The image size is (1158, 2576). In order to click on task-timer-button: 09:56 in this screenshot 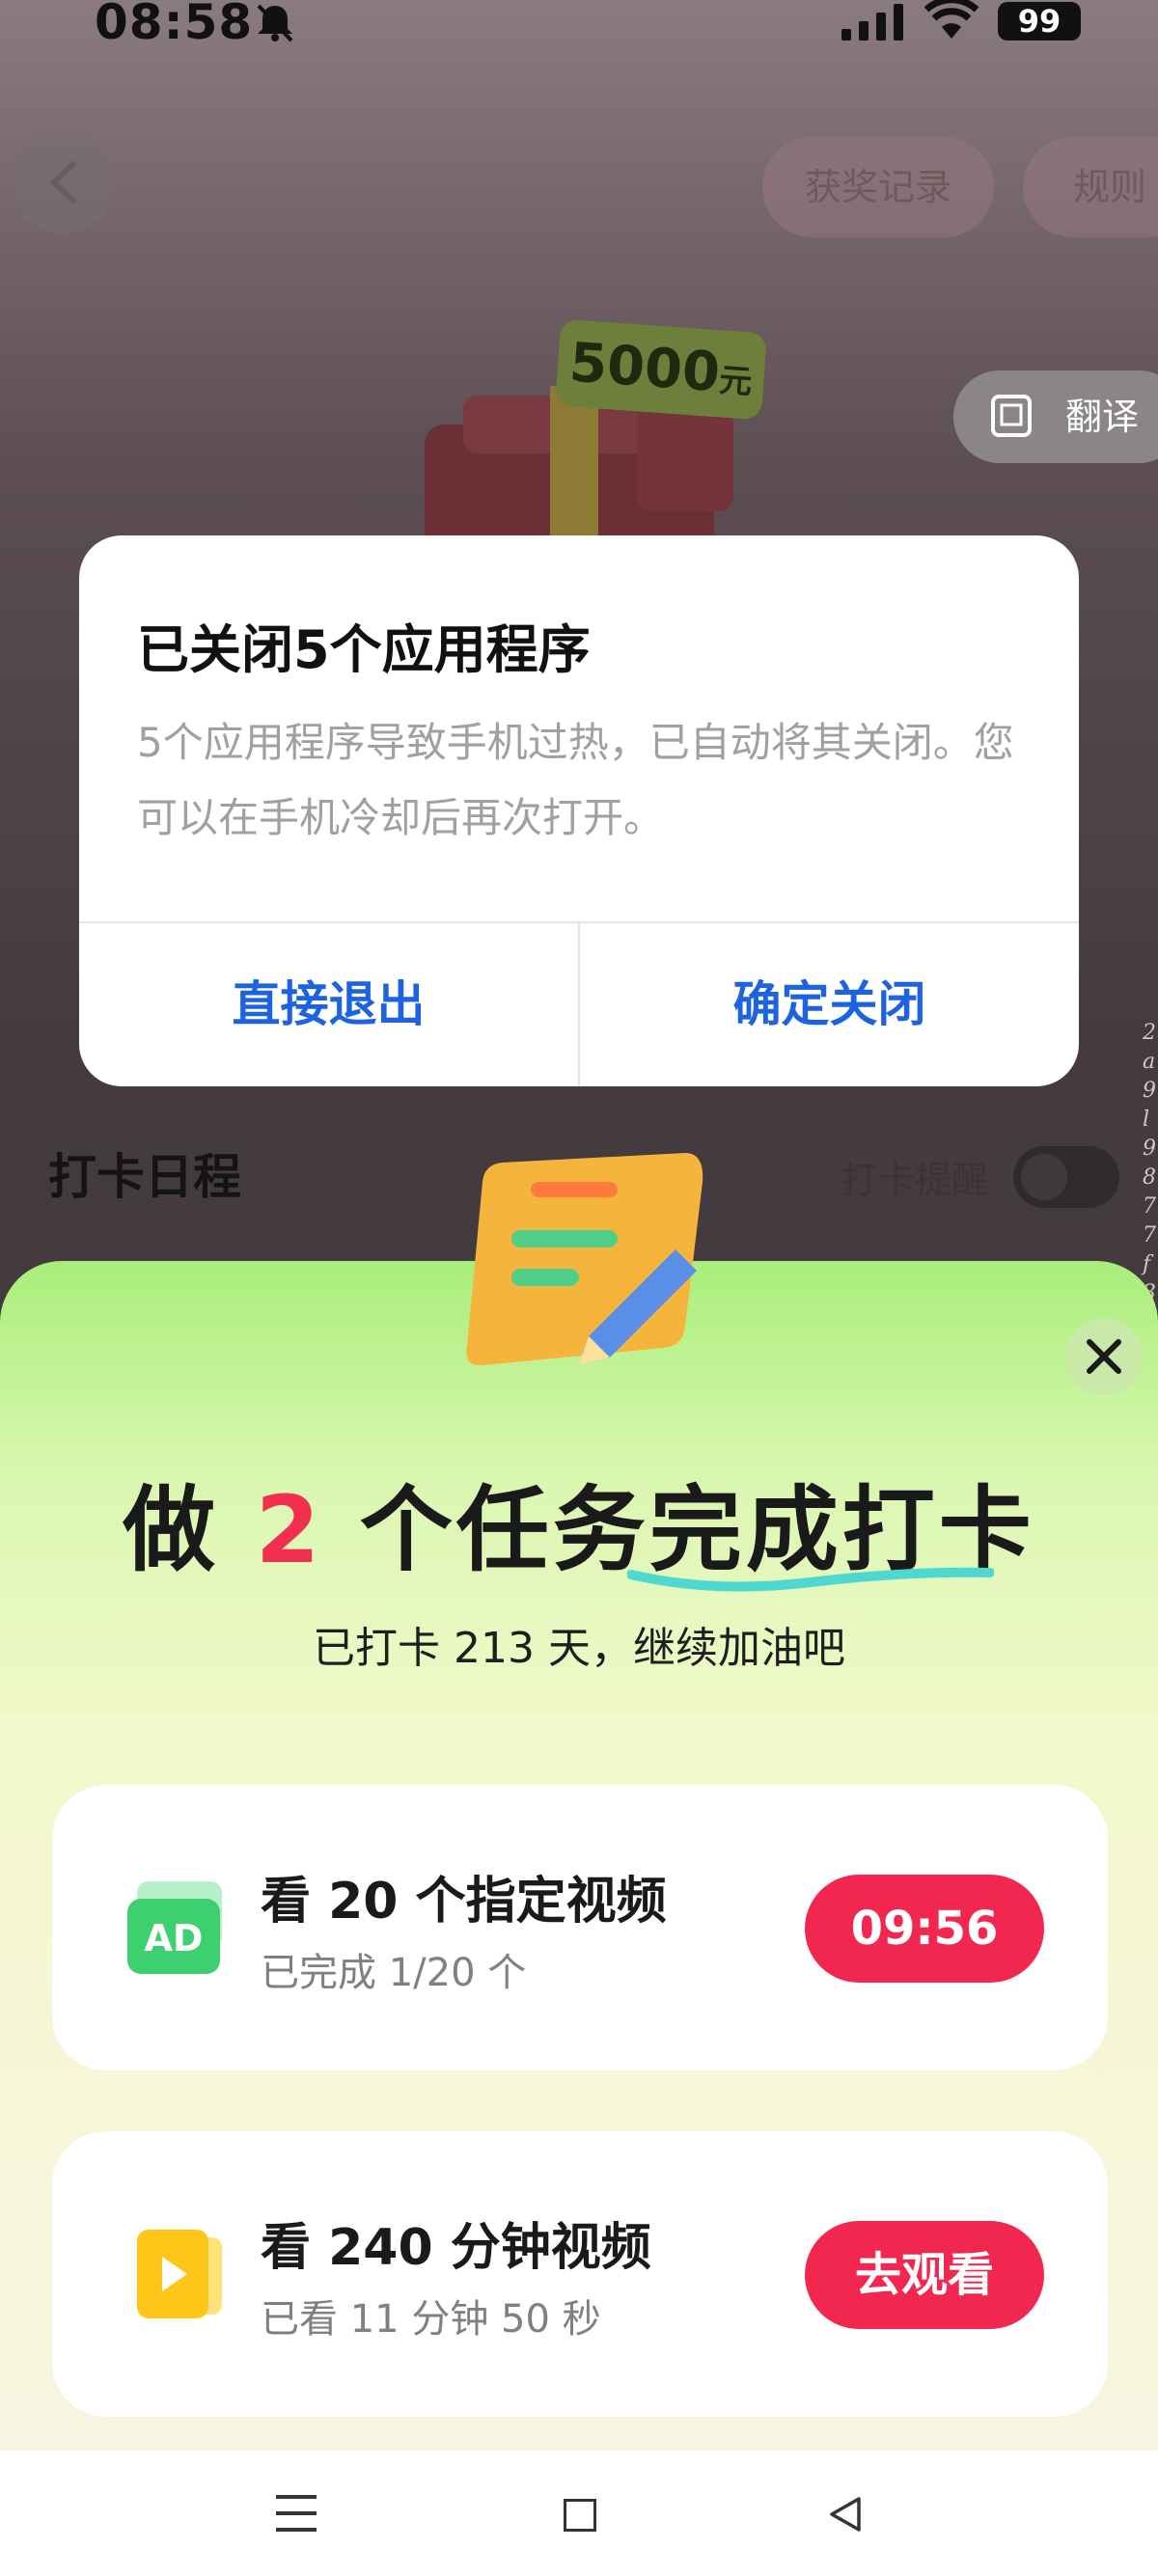, I will do `click(924, 1929)`.